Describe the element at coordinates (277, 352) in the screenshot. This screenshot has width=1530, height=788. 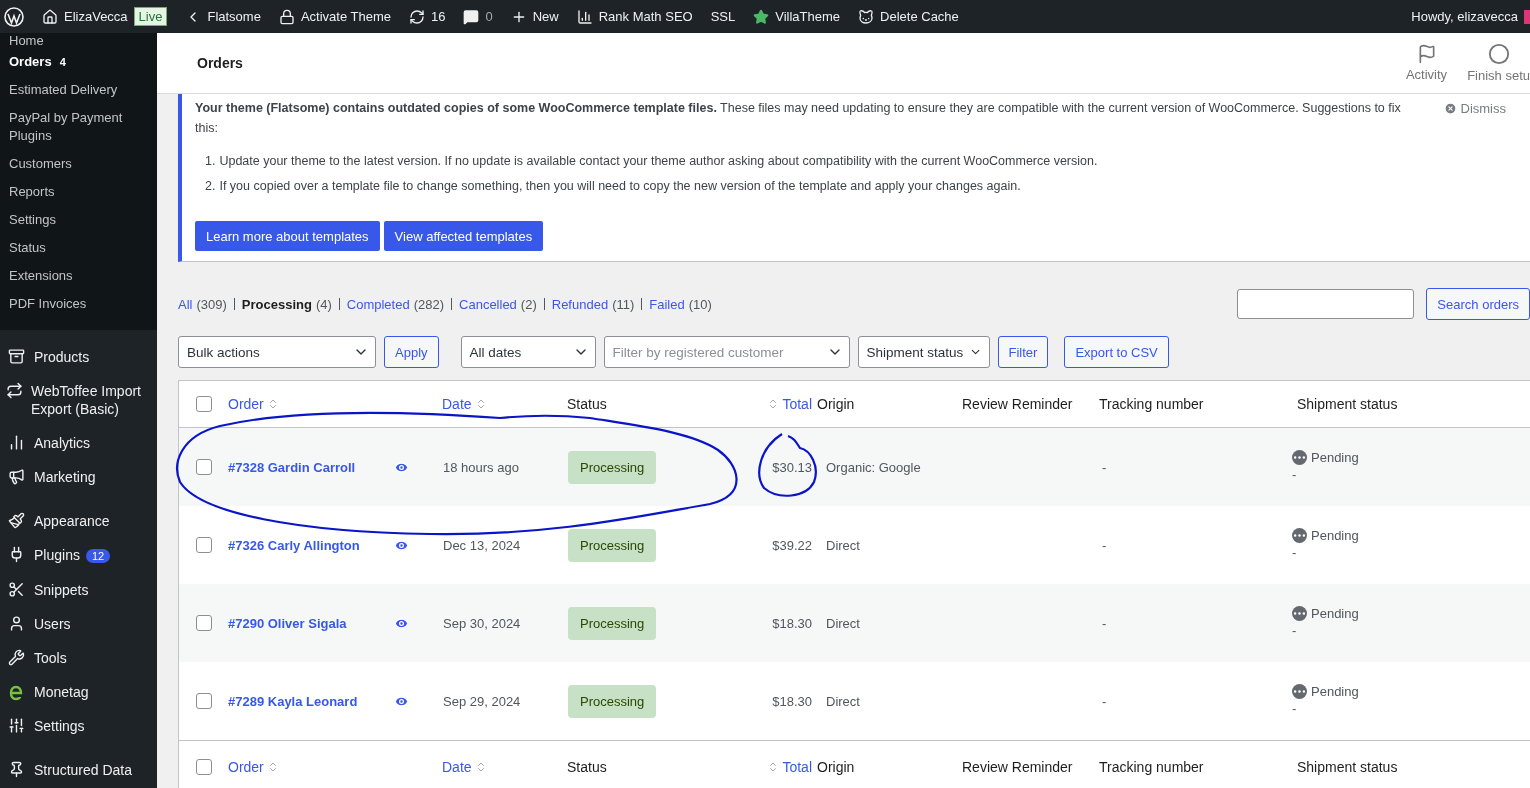
I see `bulk-actions-select: Bulk actions` at that location.